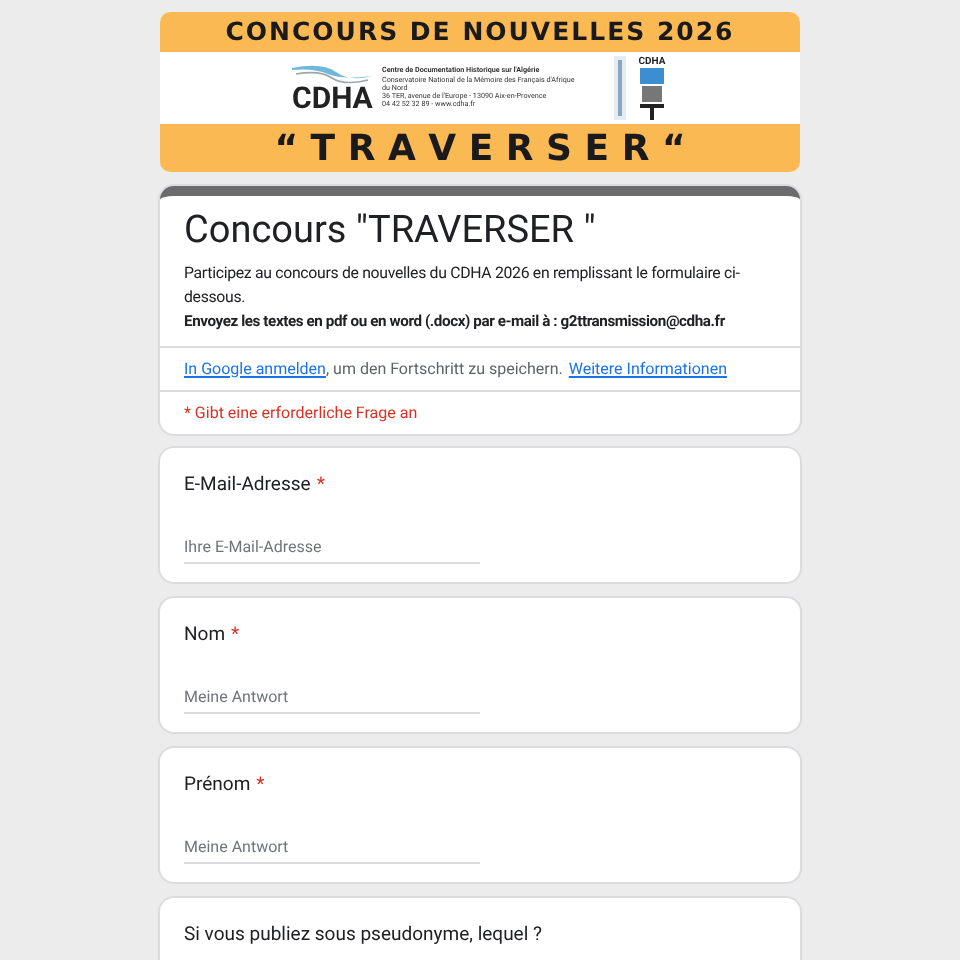  Describe the element at coordinates (205, 636) in the screenshot. I see `question-label: Nom` at that location.